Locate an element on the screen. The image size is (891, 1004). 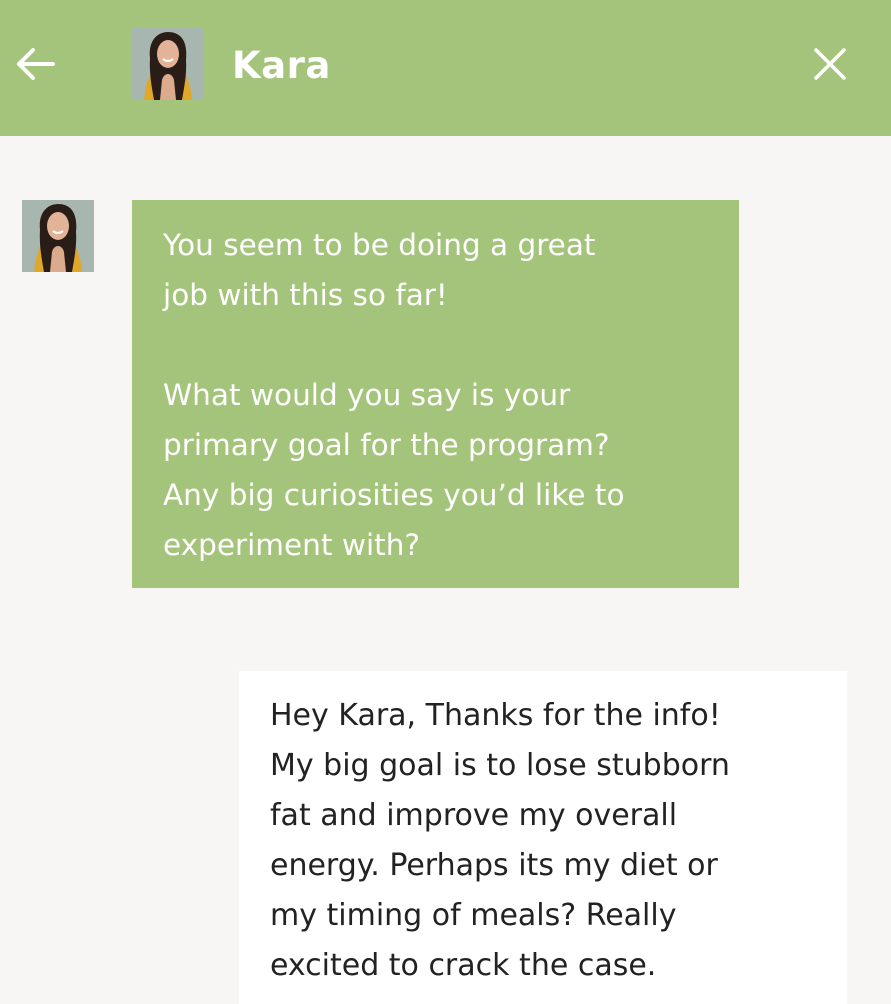
back-button is located at coordinates (36, 64).